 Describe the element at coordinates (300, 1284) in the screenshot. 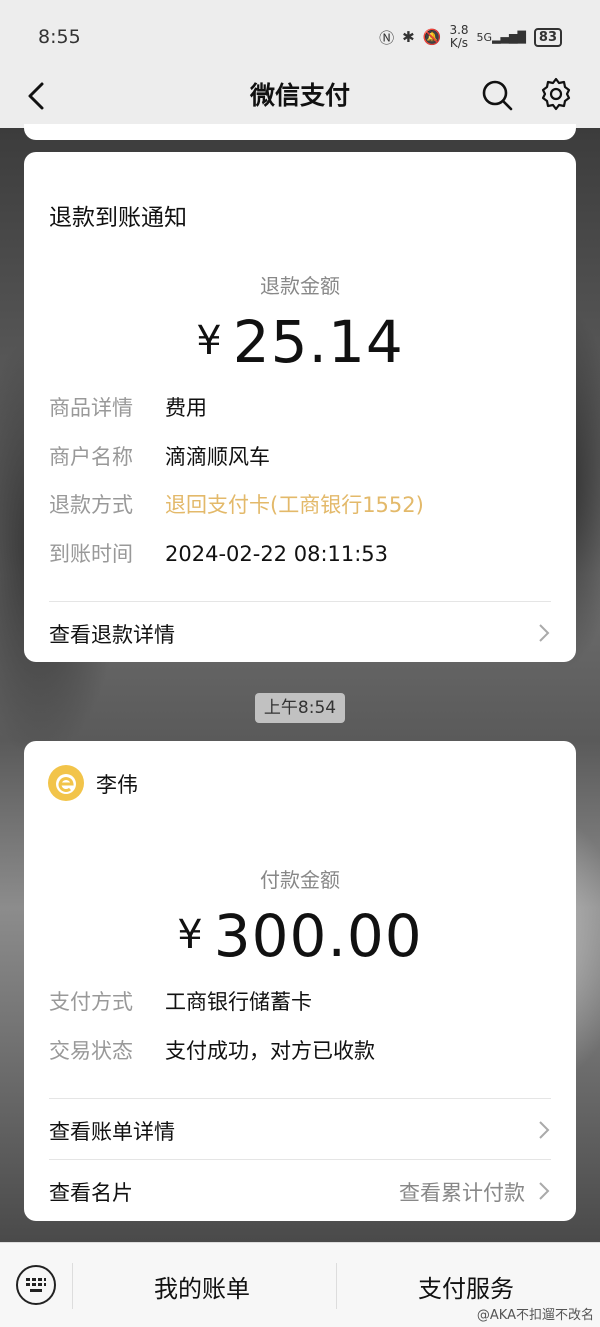

I see `bottom-menu-bar: 我的账单 支付服务 @AKA不扣遛不改名` at that location.